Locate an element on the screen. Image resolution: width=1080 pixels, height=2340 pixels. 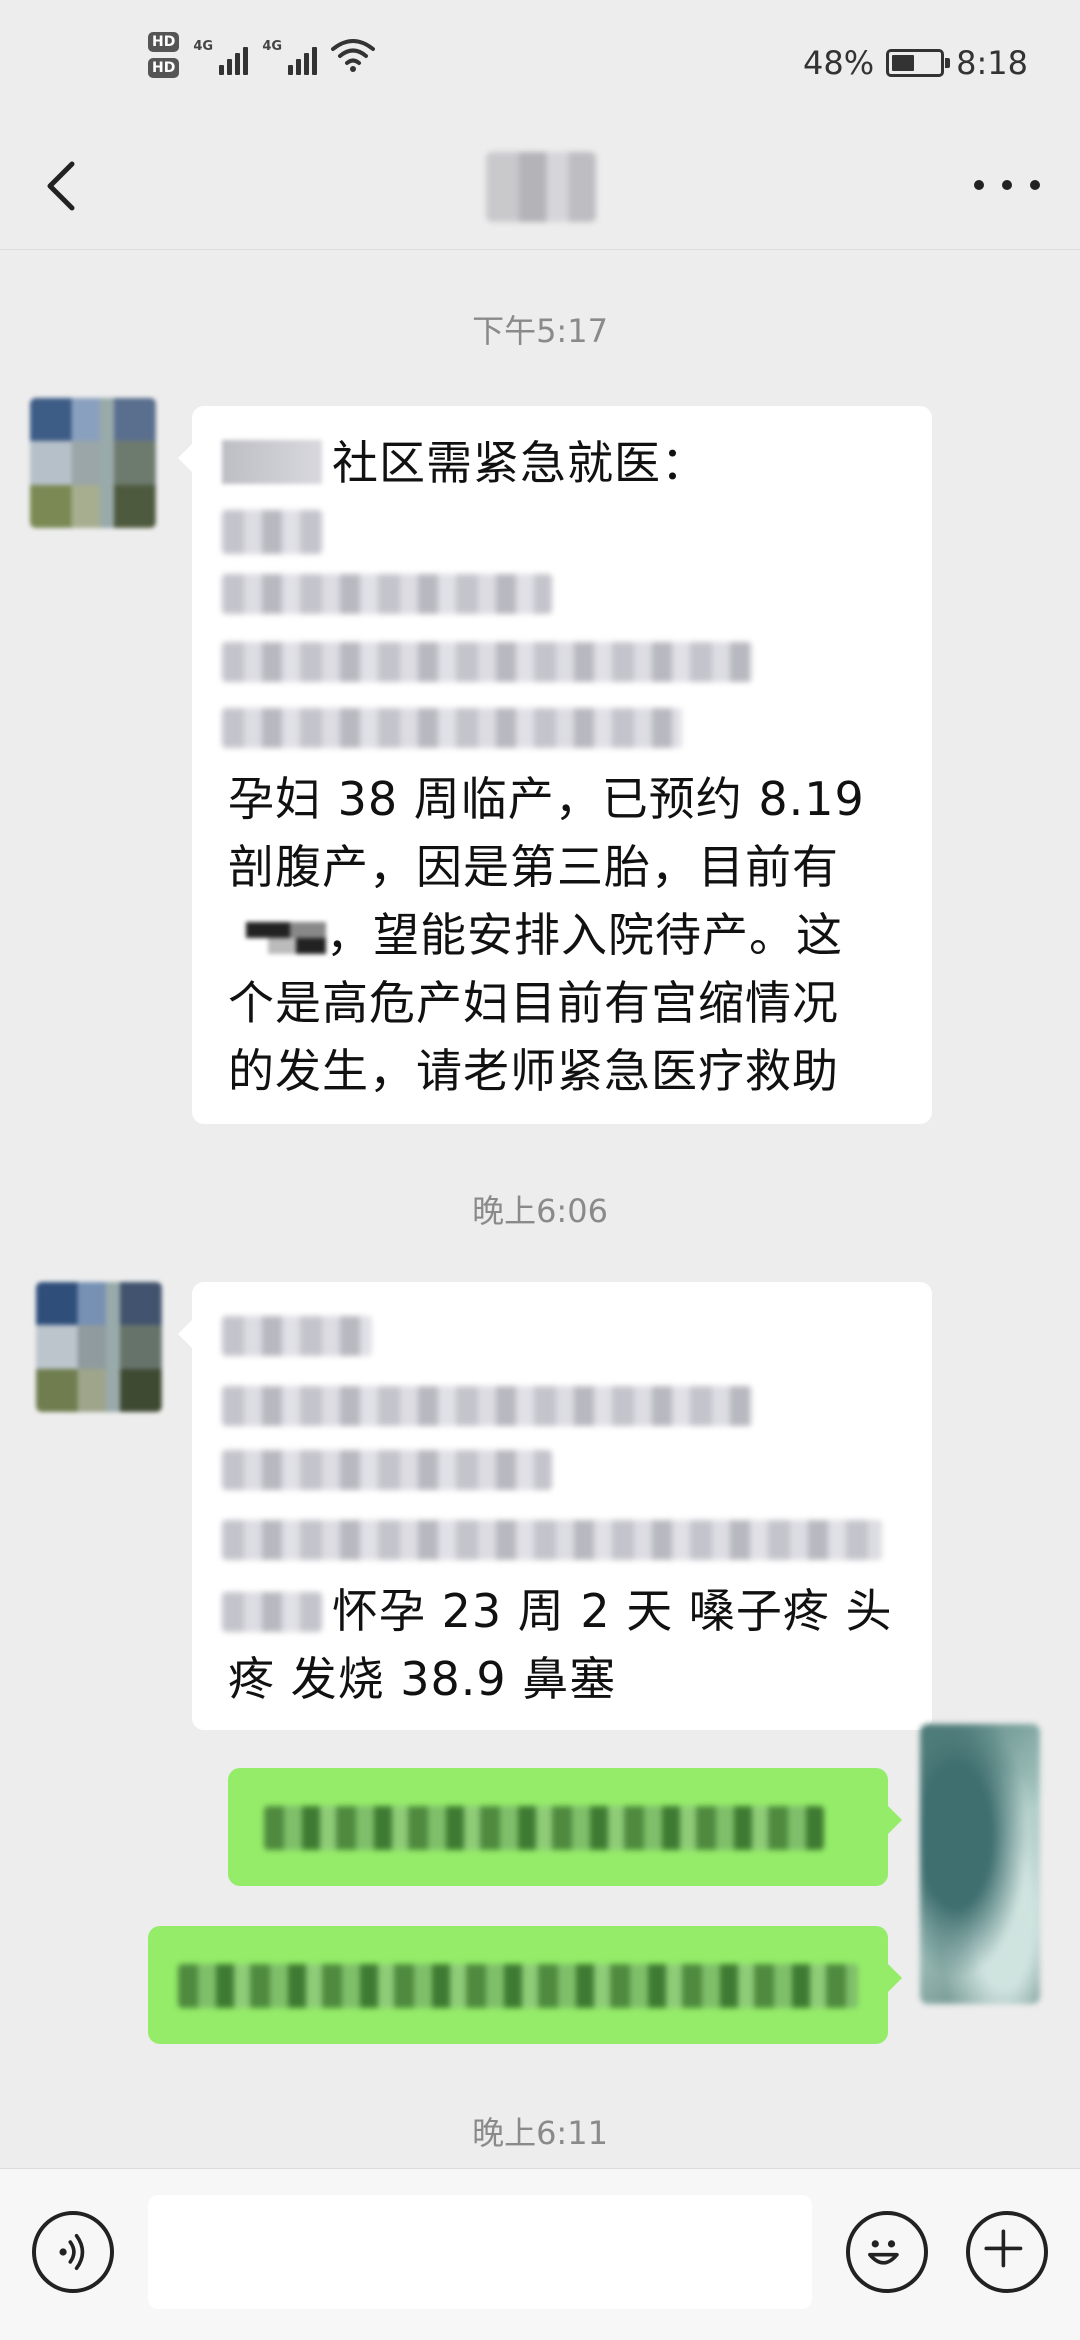
wifi-icon is located at coordinates (353, 55).